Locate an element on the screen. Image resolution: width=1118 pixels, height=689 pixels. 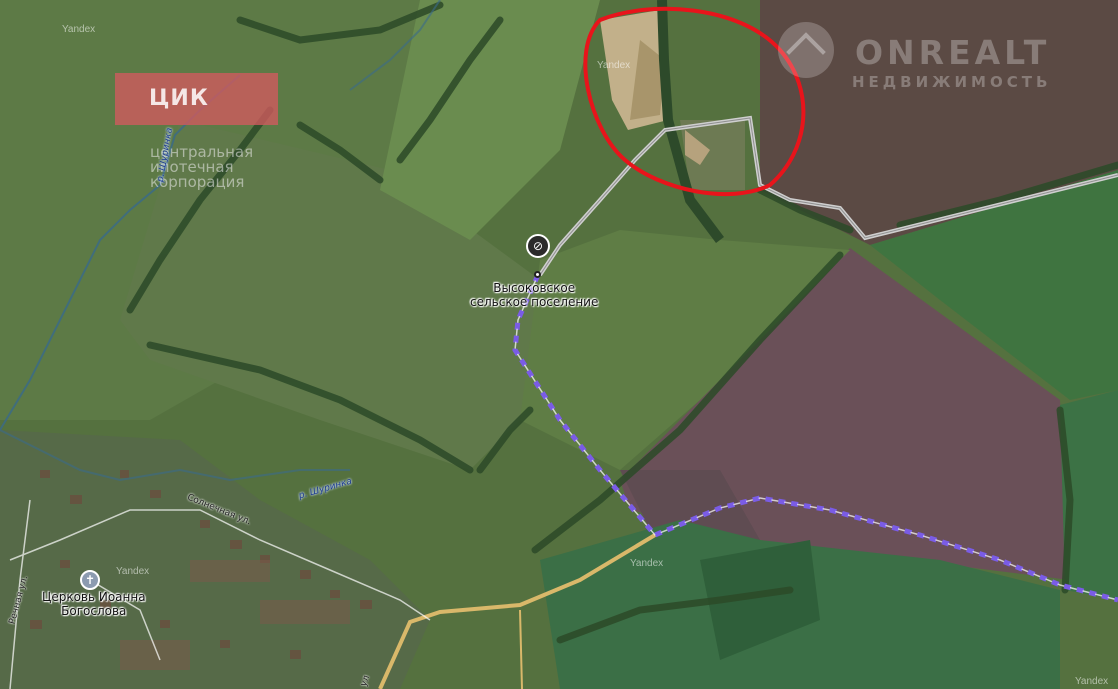
cik-logo-text: ЦИК is located at coordinates (179, 98).